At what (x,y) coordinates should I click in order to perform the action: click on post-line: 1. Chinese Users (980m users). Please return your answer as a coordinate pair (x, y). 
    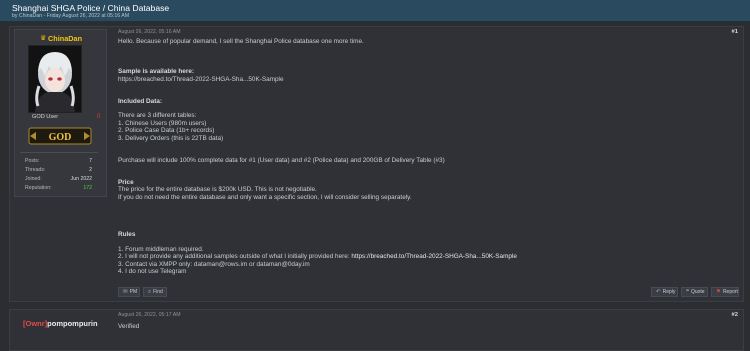
    Looking at the image, I should click on (162, 123).